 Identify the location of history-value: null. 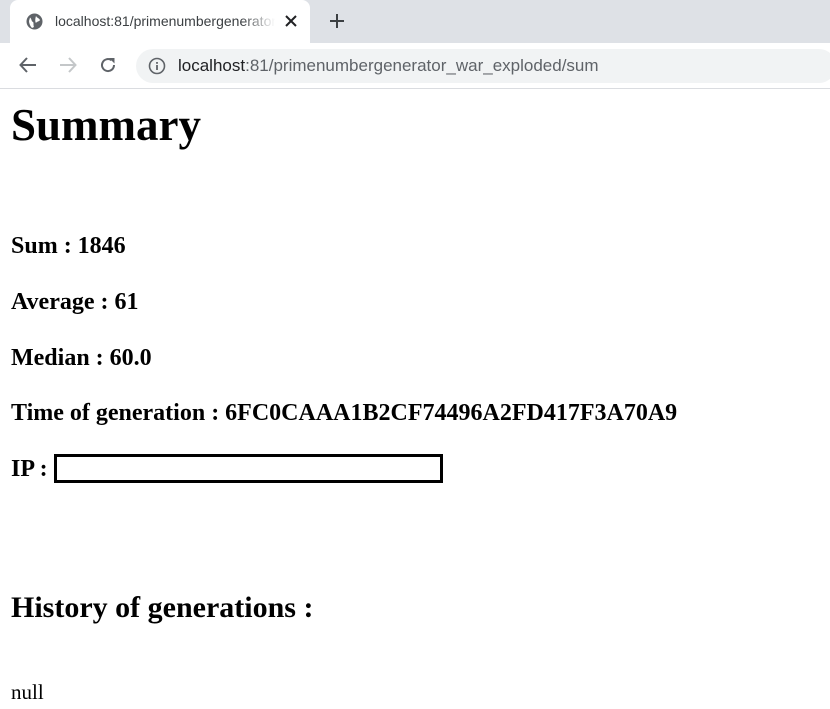
(27, 692).